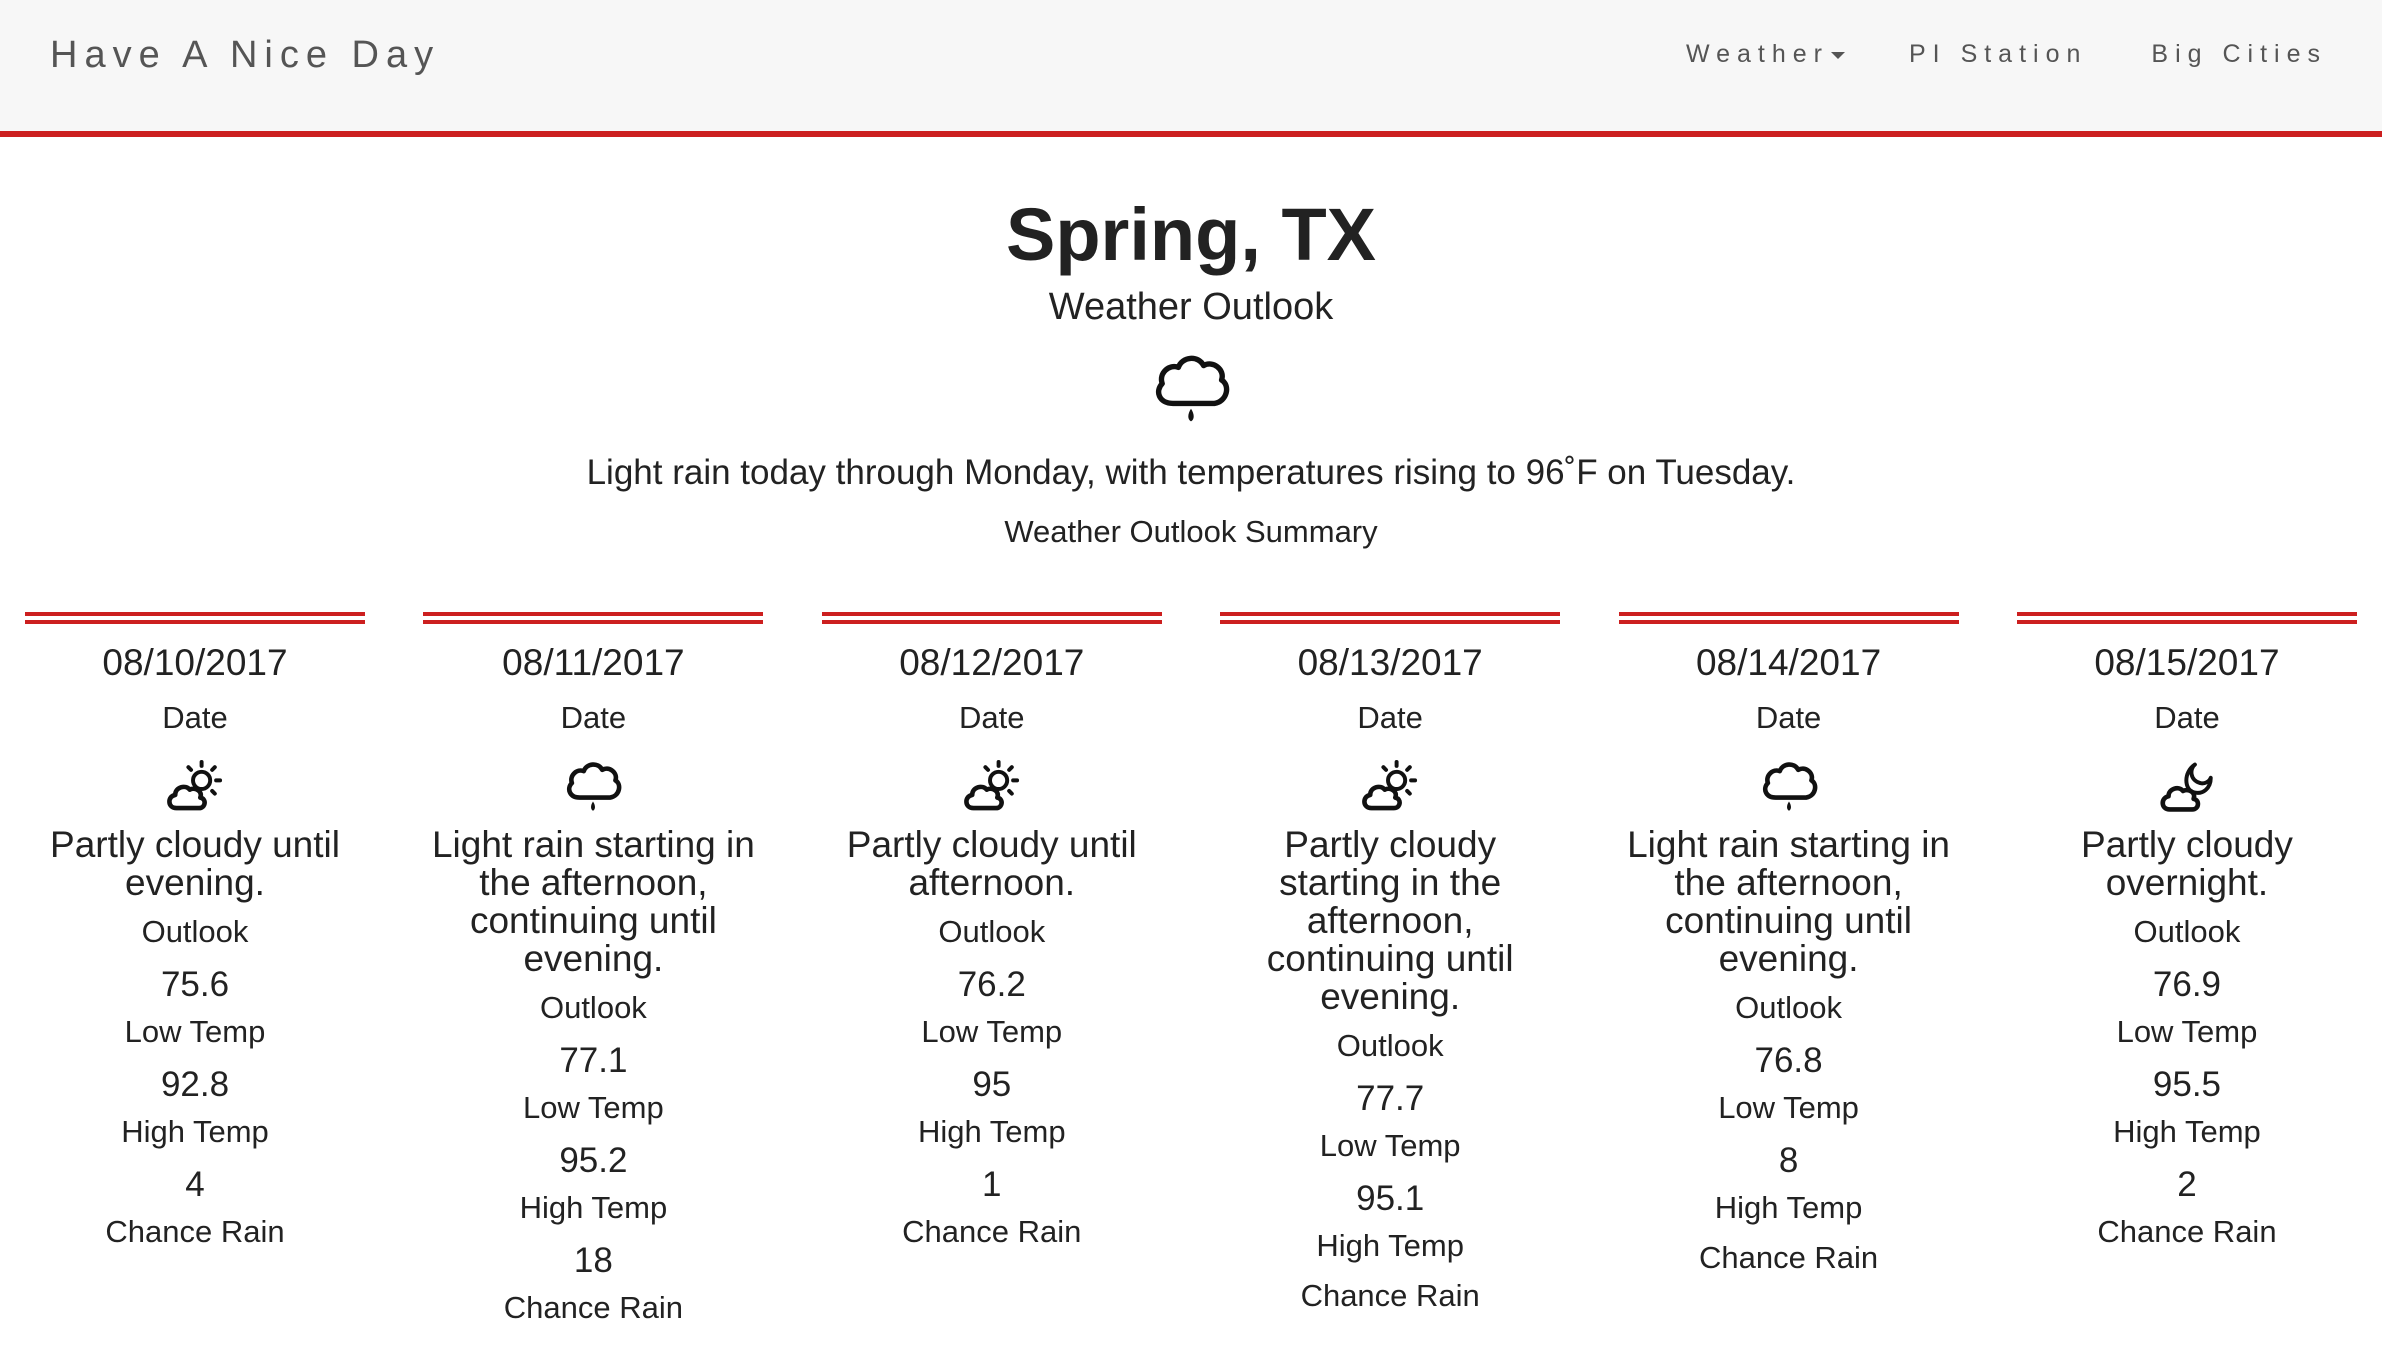  Describe the element at coordinates (245, 55) in the screenshot. I see `brand-link: Have A Nice Day` at that location.